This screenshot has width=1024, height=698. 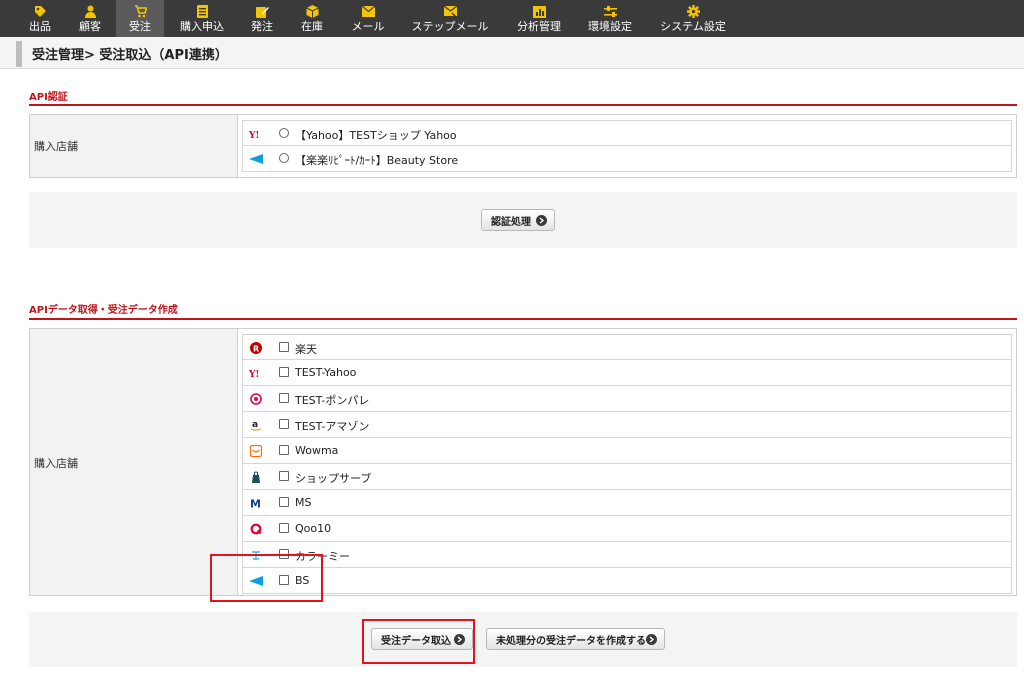 What do you see at coordinates (256, 450) in the screenshot?
I see `wowma-logo-icon` at bounding box center [256, 450].